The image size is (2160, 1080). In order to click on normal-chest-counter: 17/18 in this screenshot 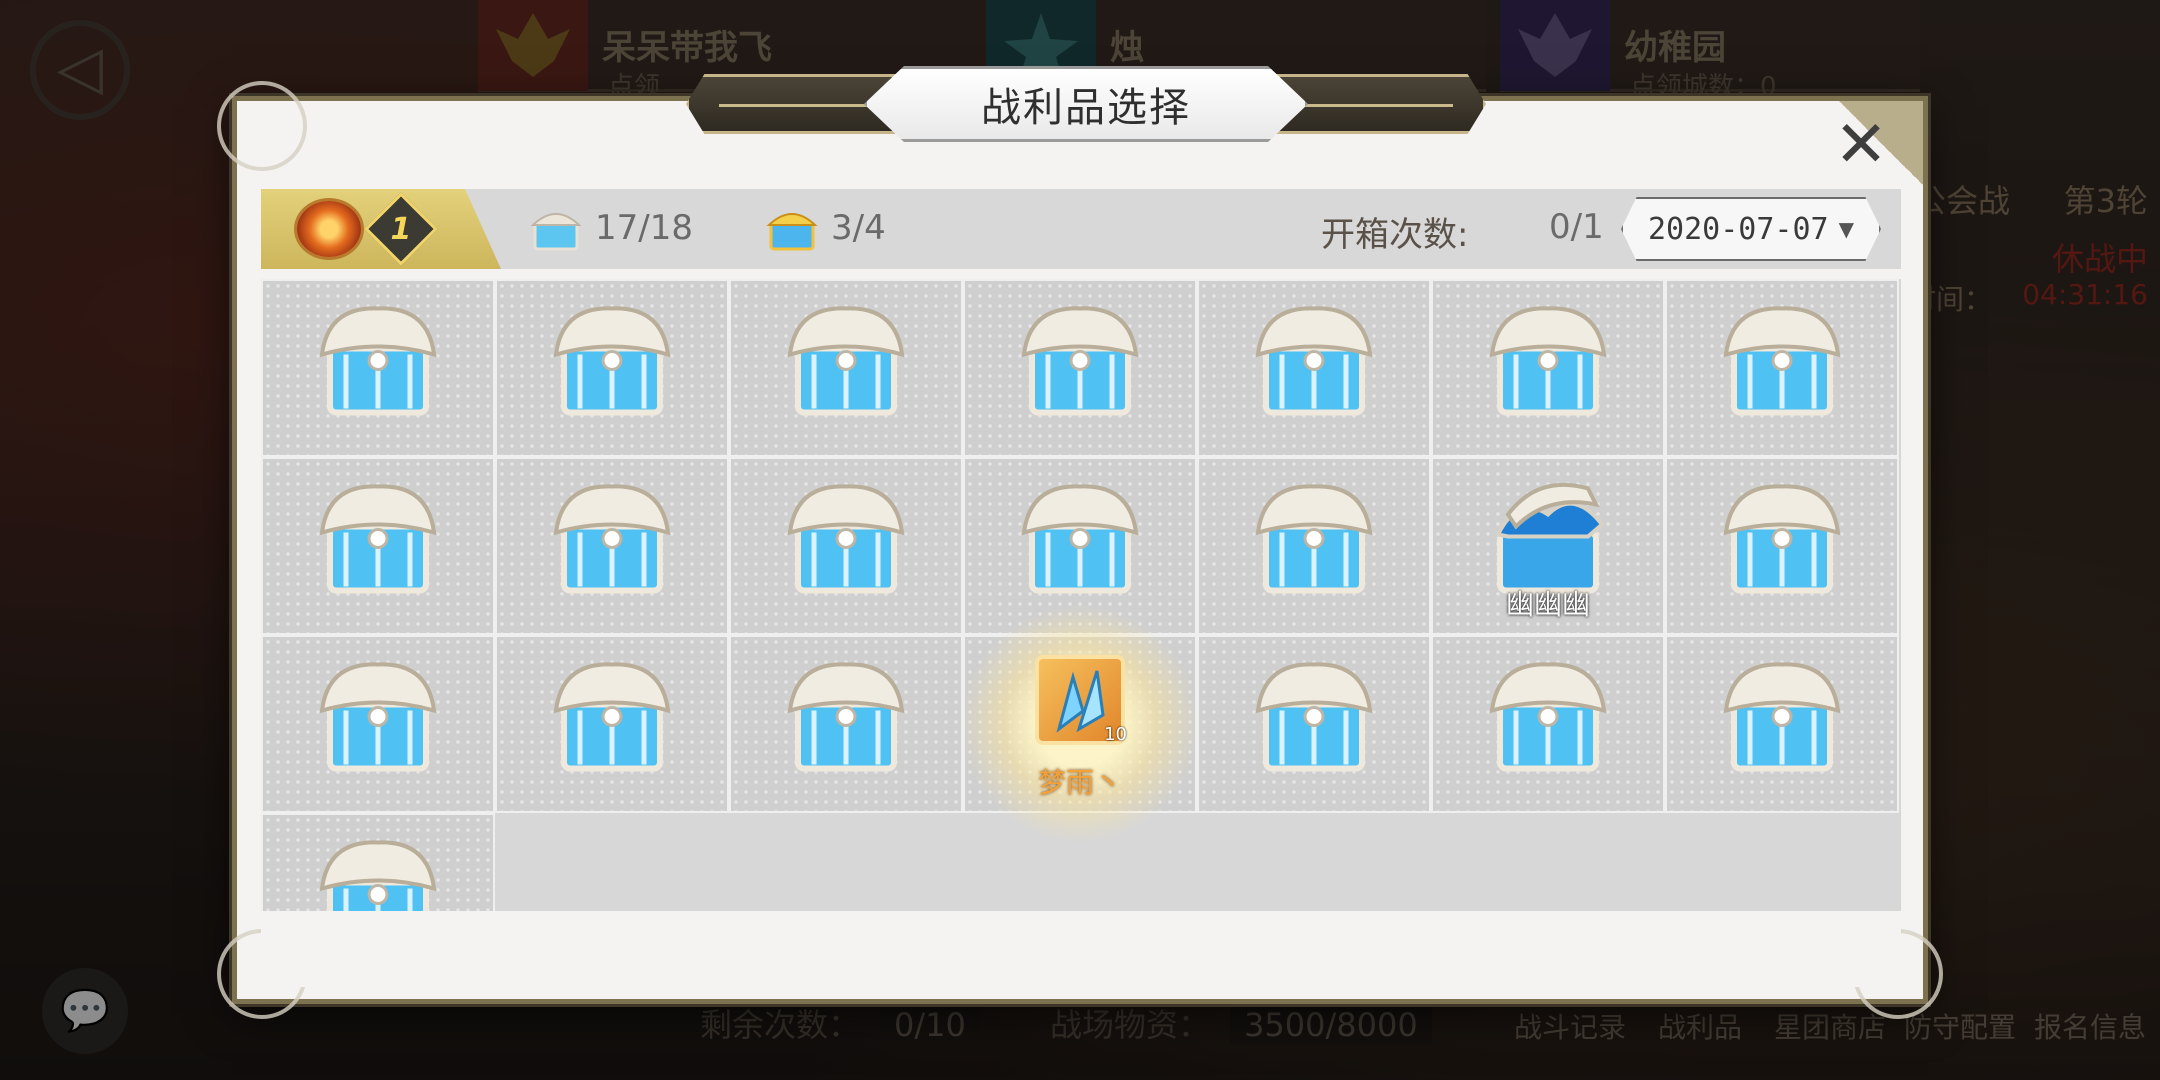, I will do `click(611, 228)`.